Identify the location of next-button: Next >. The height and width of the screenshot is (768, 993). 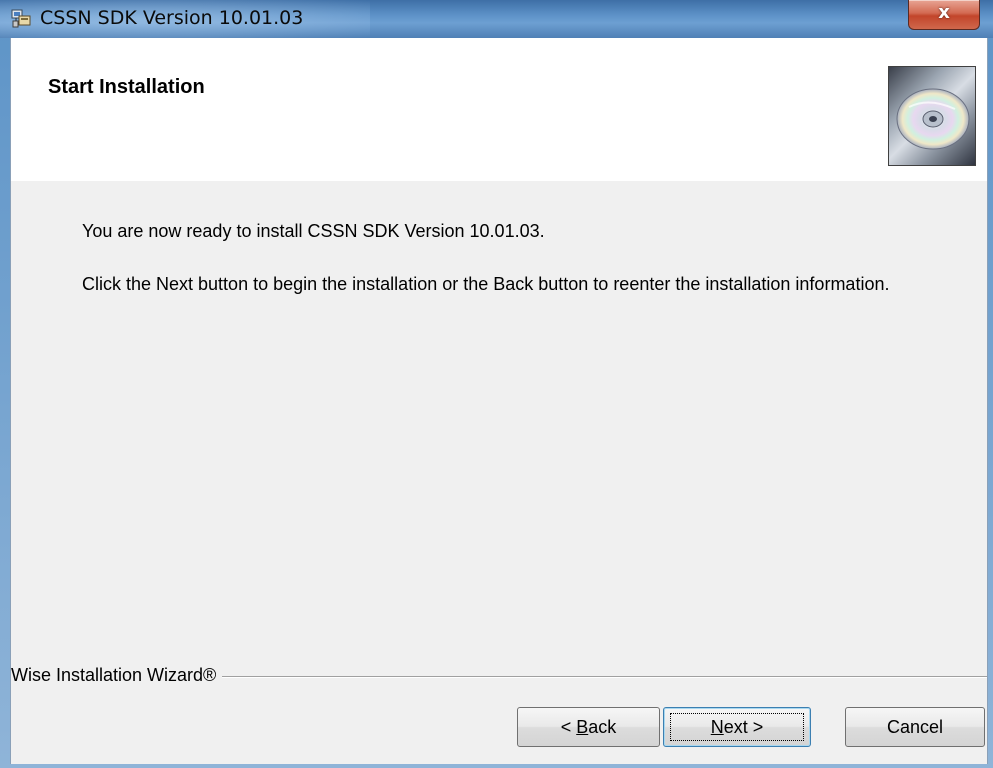
(737, 727).